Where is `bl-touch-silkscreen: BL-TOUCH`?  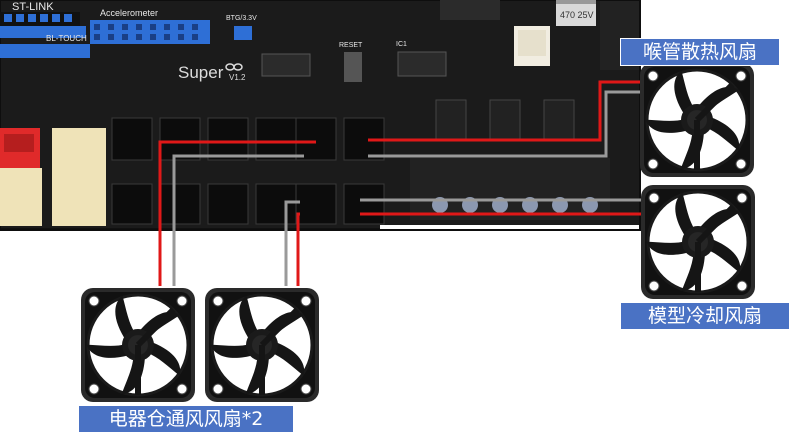
bl-touch-silkscreen: BL-TOUCH is located at coordinates (66, 38).